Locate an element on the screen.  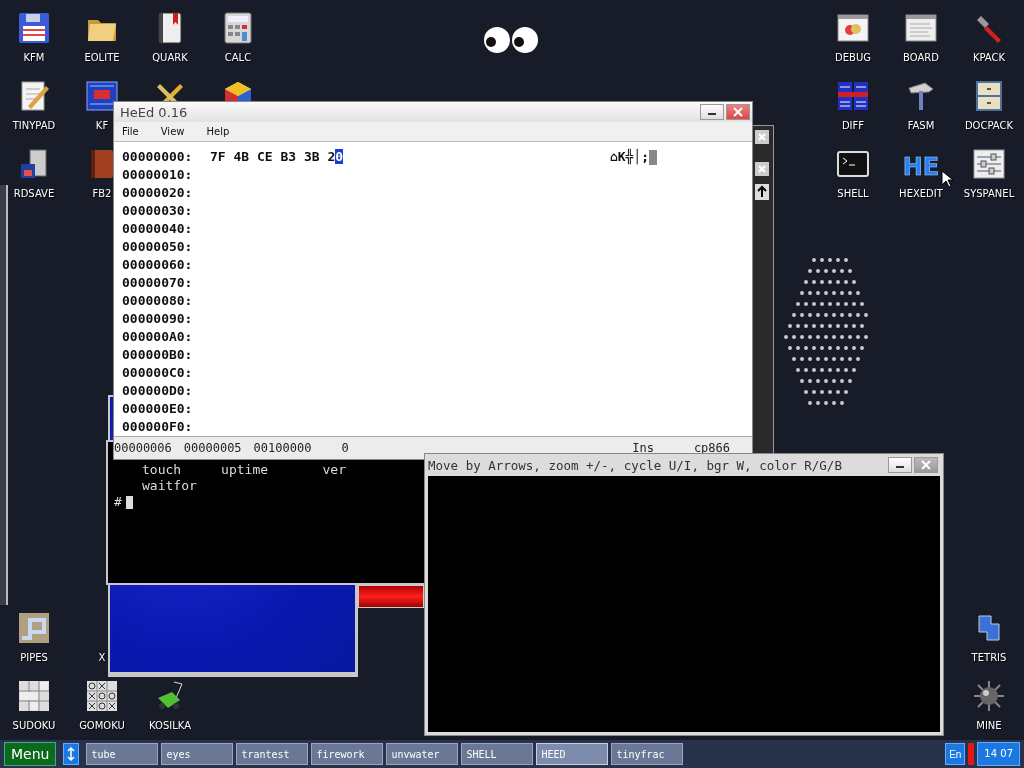
icon-label: KOSILKA is located at coordinates (170, 726).